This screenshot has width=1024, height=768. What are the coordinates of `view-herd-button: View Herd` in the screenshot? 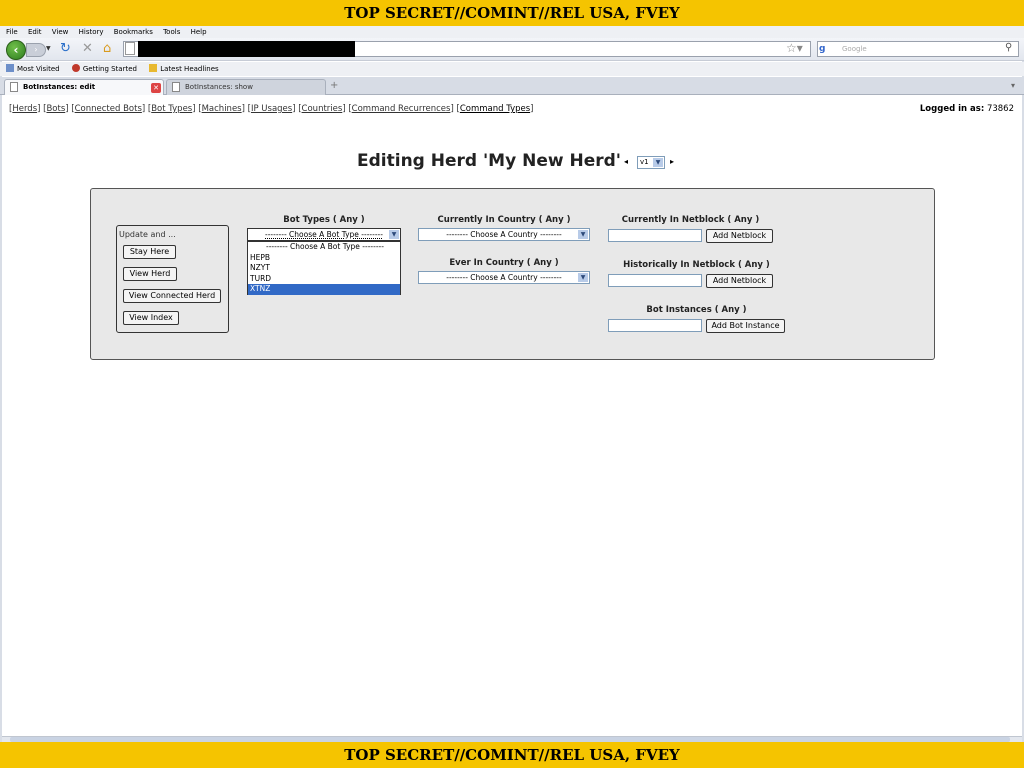 It's located at (150, 274).